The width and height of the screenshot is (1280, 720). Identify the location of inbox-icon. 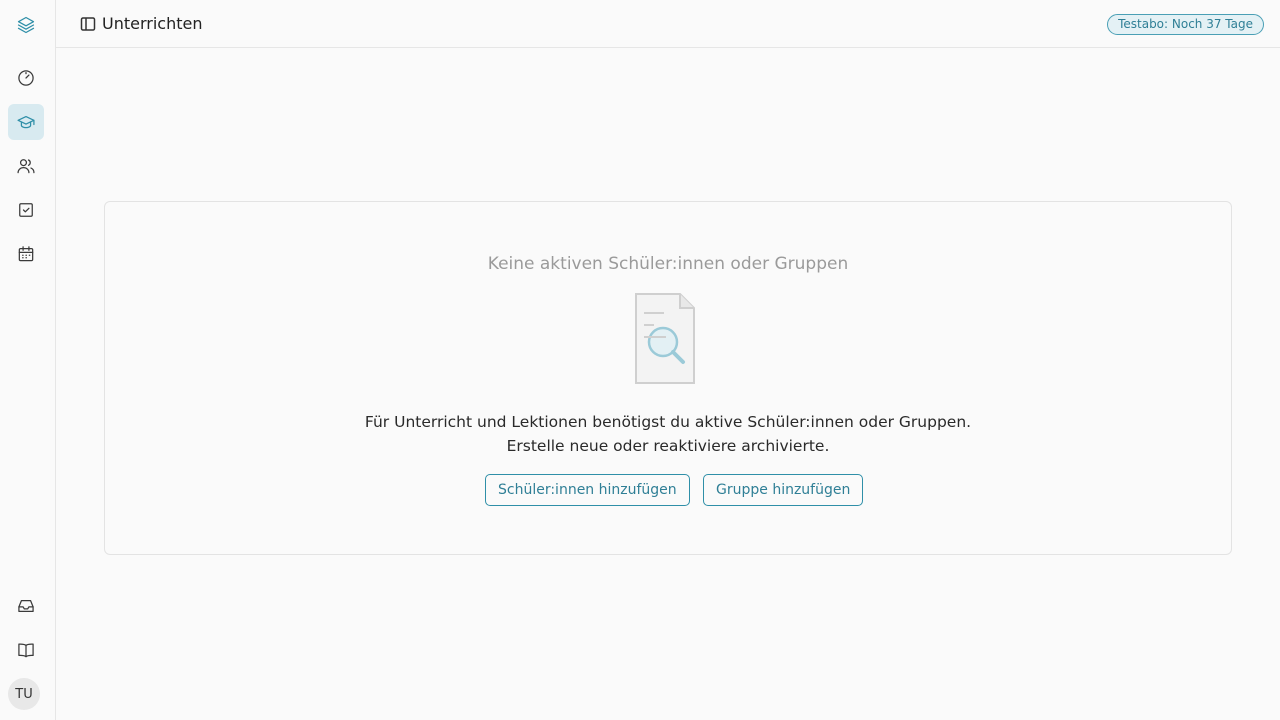
(26, 606).